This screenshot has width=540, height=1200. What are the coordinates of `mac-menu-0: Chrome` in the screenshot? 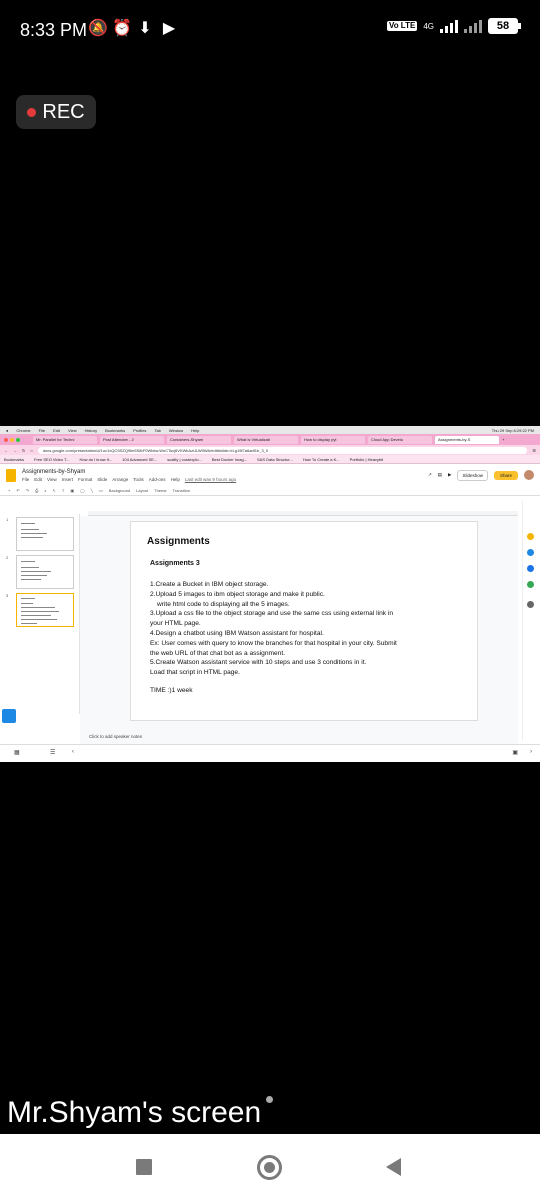 It's located at (23, 430).